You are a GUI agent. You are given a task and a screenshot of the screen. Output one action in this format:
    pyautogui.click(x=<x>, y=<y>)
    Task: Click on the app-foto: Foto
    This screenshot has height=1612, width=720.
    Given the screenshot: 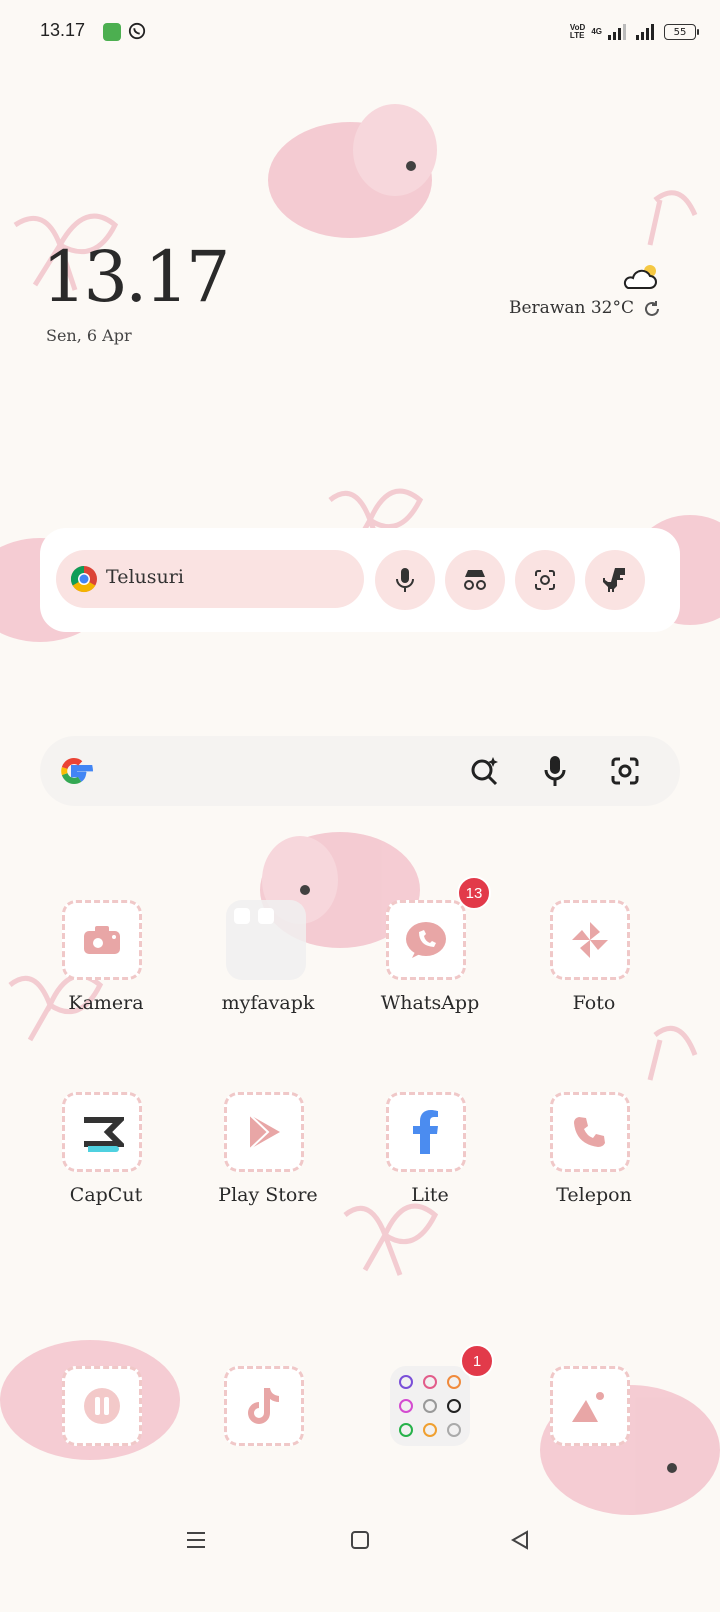 What is the action you would take?
    pyautogui.click(x=594, y=985)
    